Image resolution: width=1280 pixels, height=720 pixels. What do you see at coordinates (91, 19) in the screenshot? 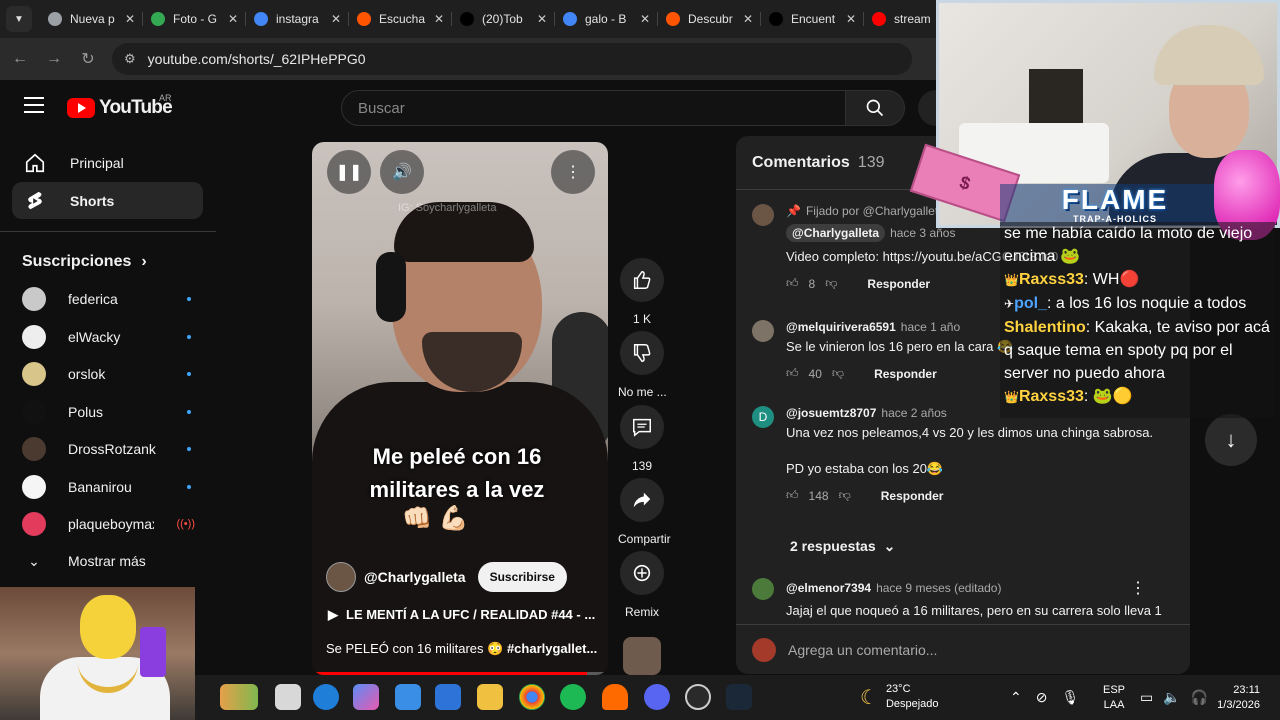
I see `browser-tab: Nueva p ✕` at bounding box center [91, 19].